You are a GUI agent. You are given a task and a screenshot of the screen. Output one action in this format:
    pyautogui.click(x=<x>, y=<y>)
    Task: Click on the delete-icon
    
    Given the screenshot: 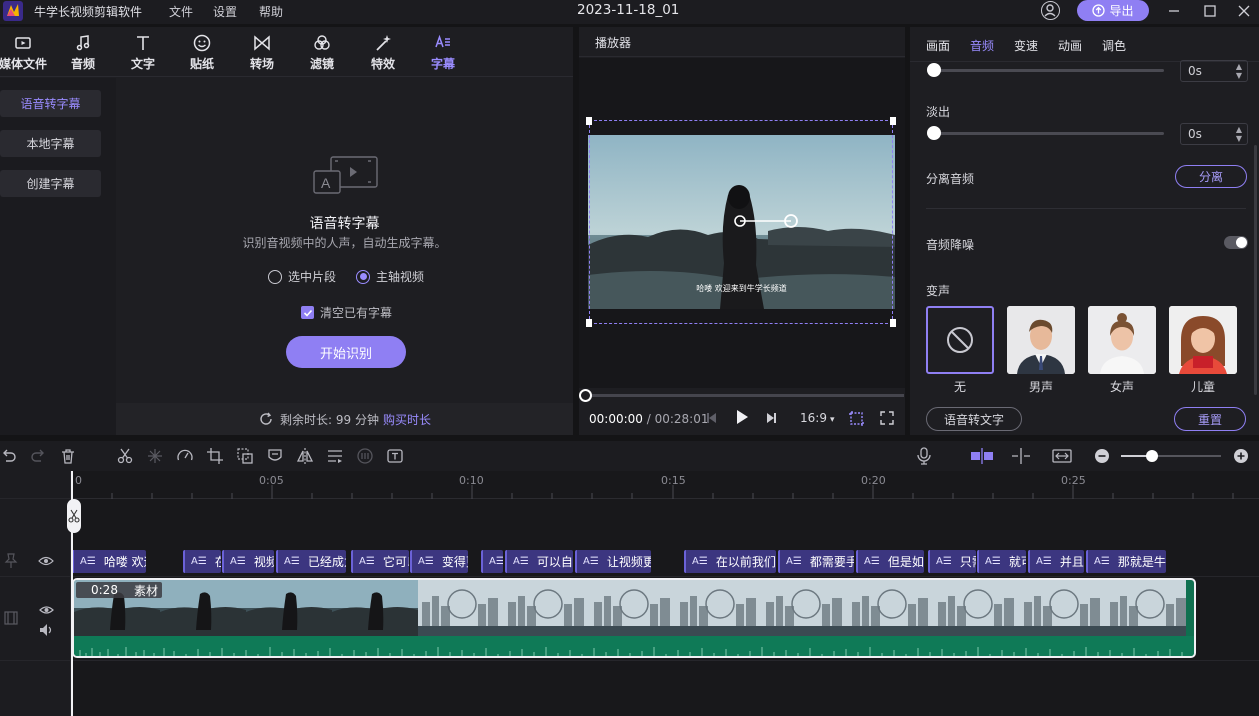 What is the action you would take?
    pyautogui.click(x=68, y=456)
    